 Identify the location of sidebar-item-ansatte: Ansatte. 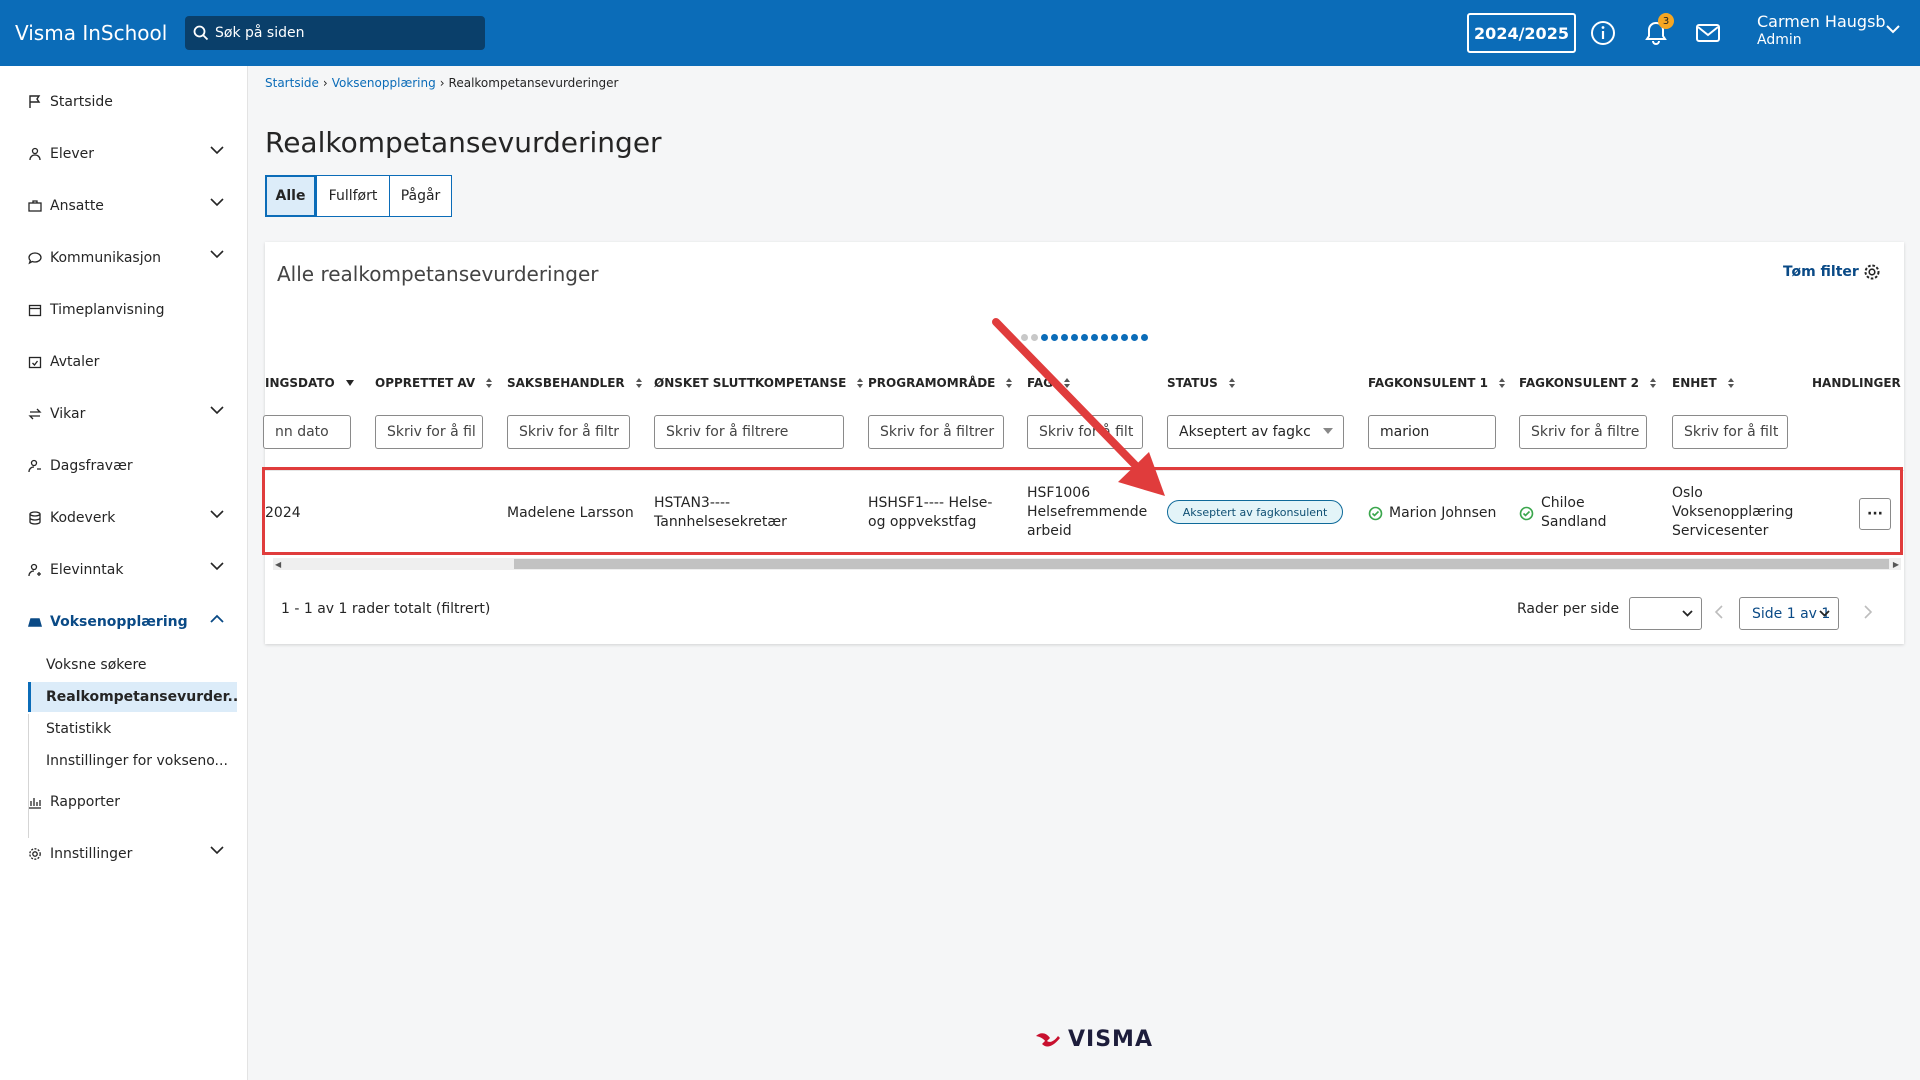
(124, 206).